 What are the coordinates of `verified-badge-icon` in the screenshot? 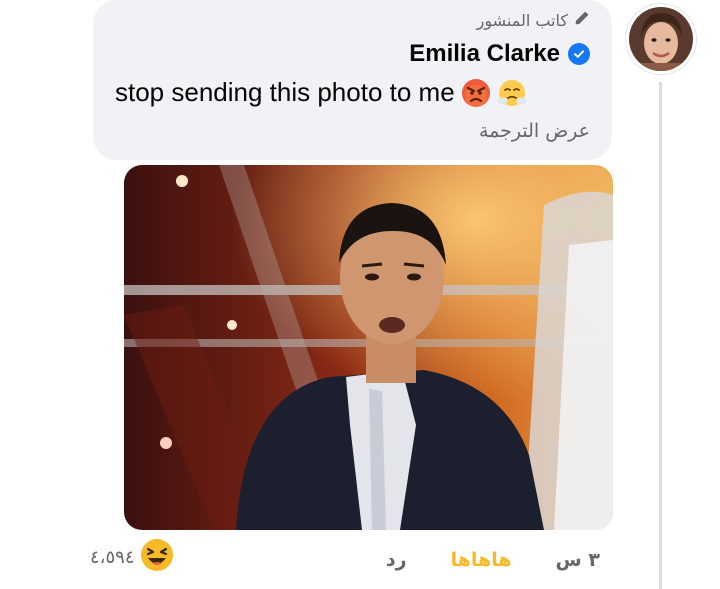 It's located at (579, 54).